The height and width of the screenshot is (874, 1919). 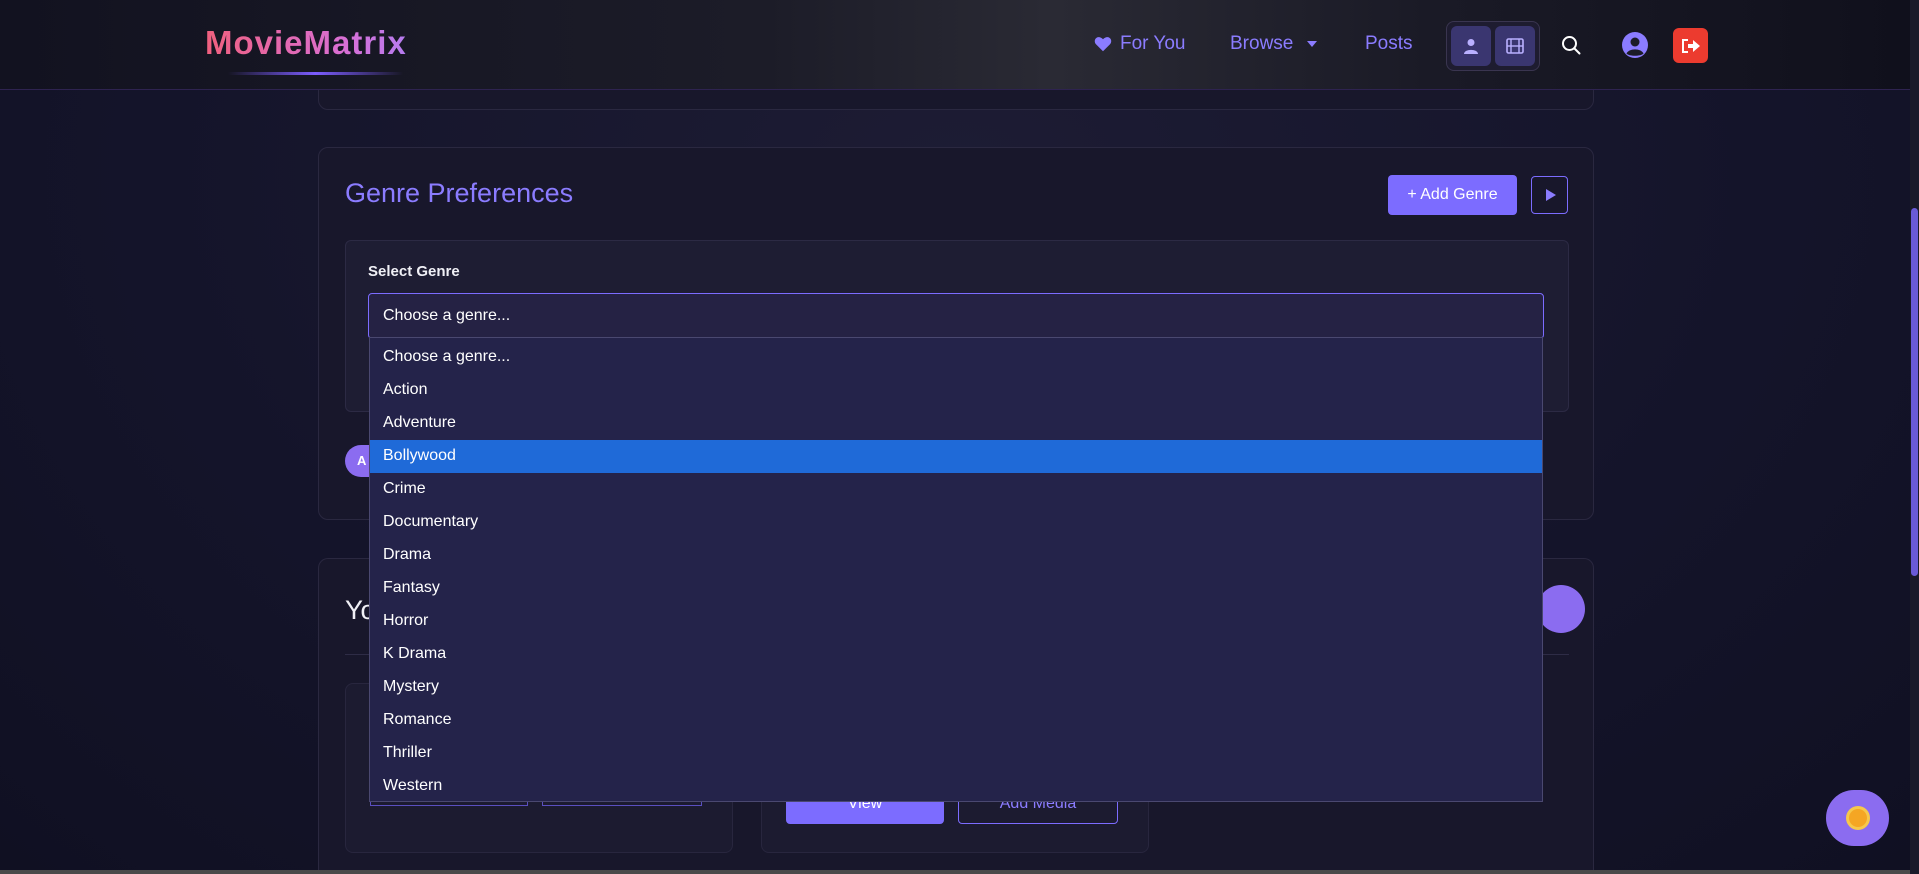 I want to click on dropdown-option: Thriller, so click(x=956, y=753).